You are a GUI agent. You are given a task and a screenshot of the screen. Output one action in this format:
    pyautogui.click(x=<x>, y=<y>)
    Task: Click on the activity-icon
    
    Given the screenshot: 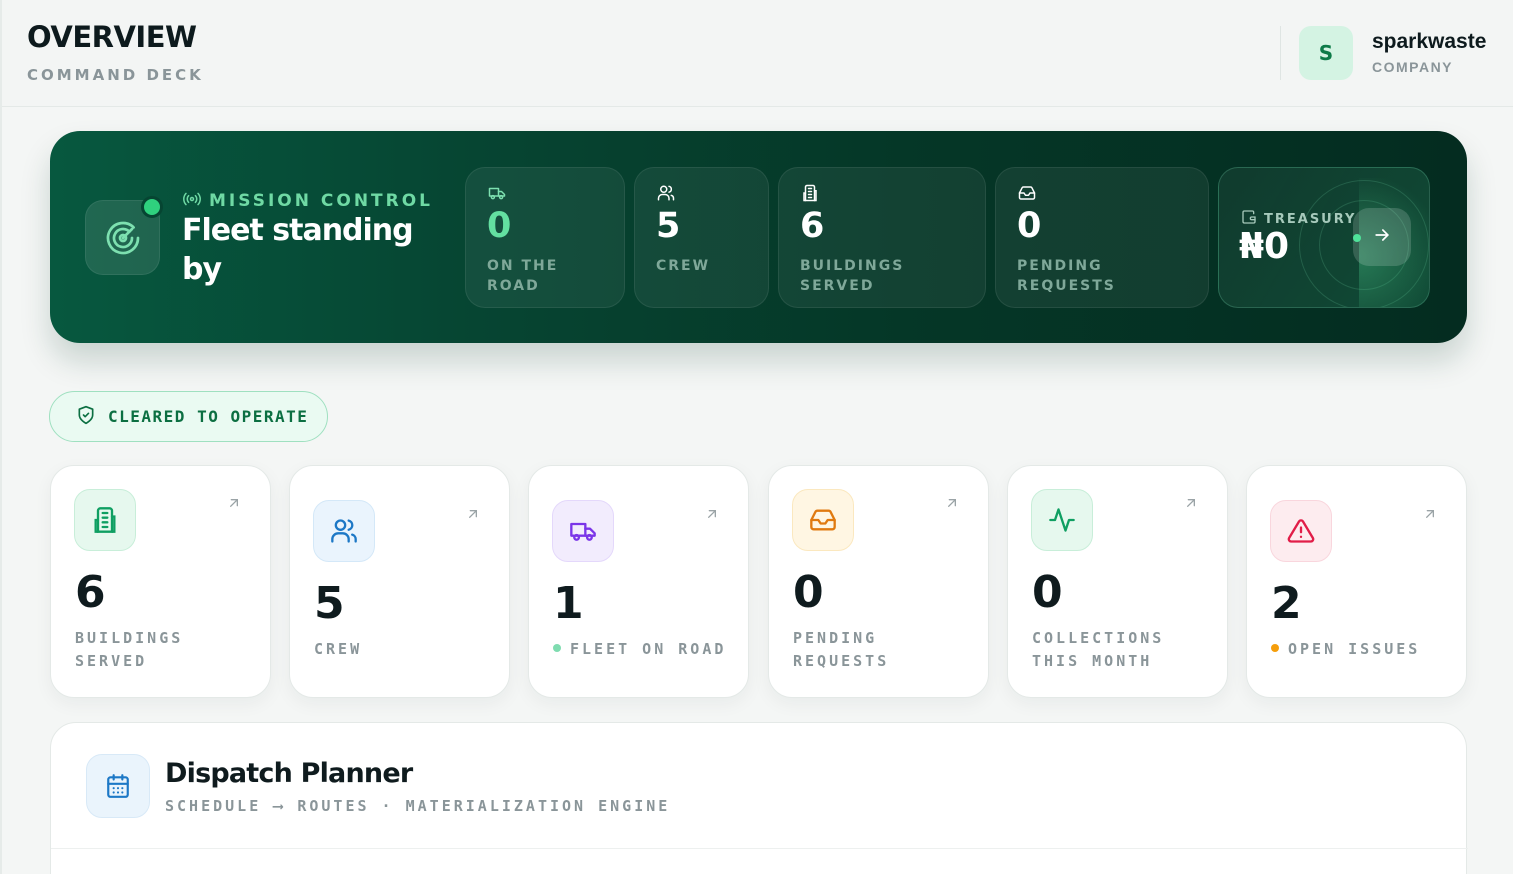 What is the action you would take?
    pyautogui.click(x=1062, y=520)
    